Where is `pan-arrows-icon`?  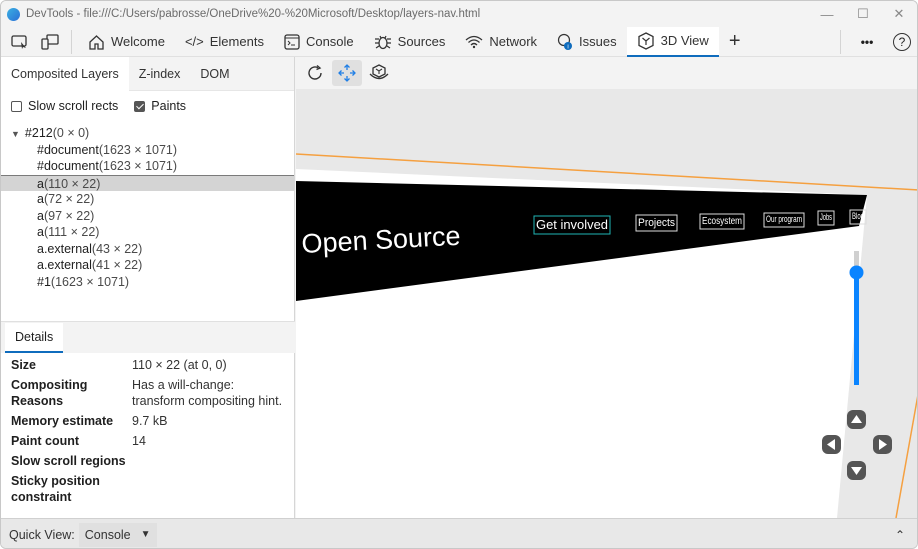 pan-arrows-icon is located at coordinates (347, 73).